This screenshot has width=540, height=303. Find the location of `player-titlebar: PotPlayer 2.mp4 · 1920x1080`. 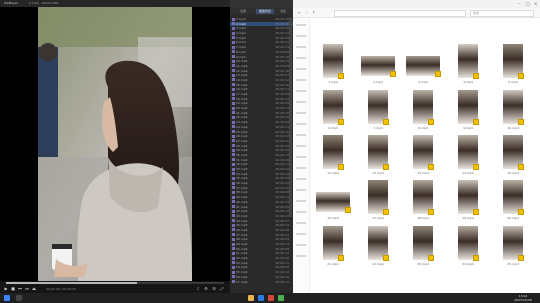

player-titlebar: PotPlayer 2.mp4 · 1920x1080 is located at coordinates (115, 3).